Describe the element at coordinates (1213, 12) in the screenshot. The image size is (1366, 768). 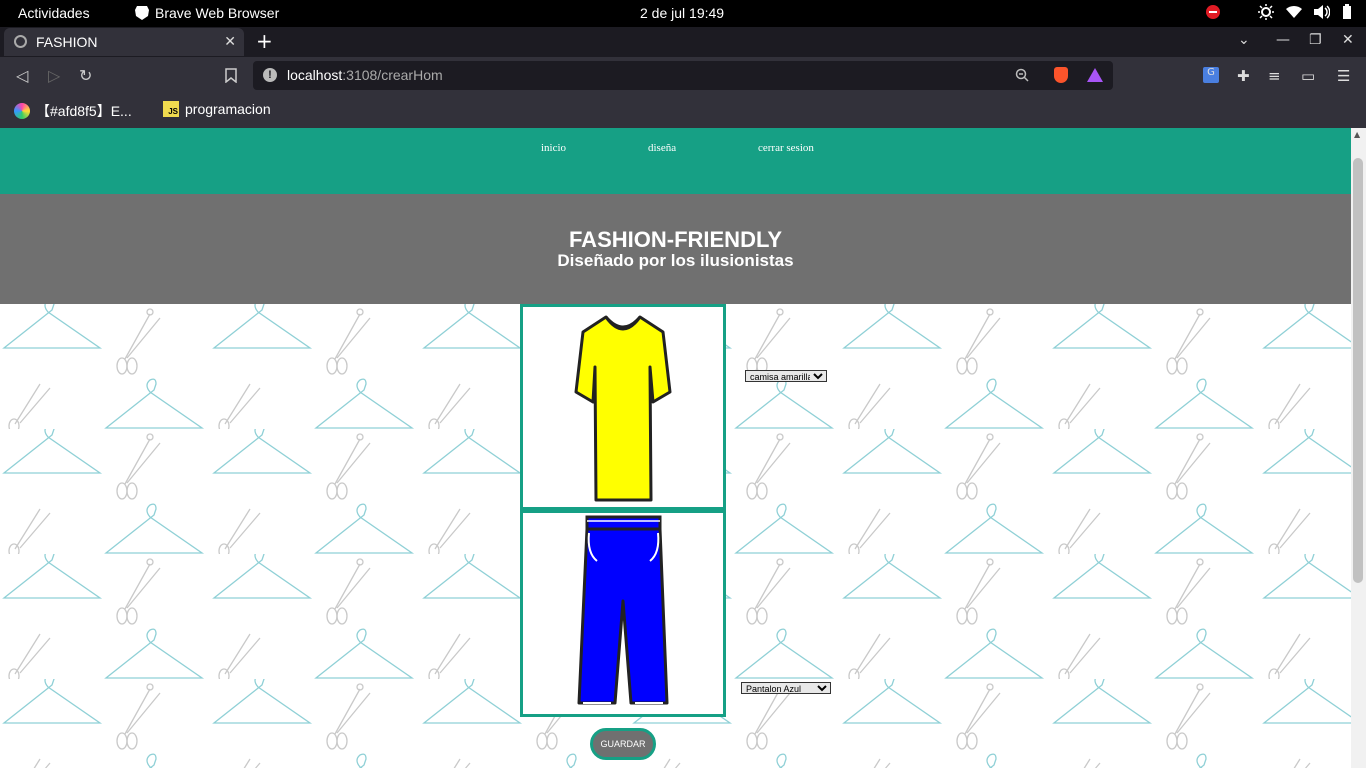
I see `do-not-disturb-icon` at that location.